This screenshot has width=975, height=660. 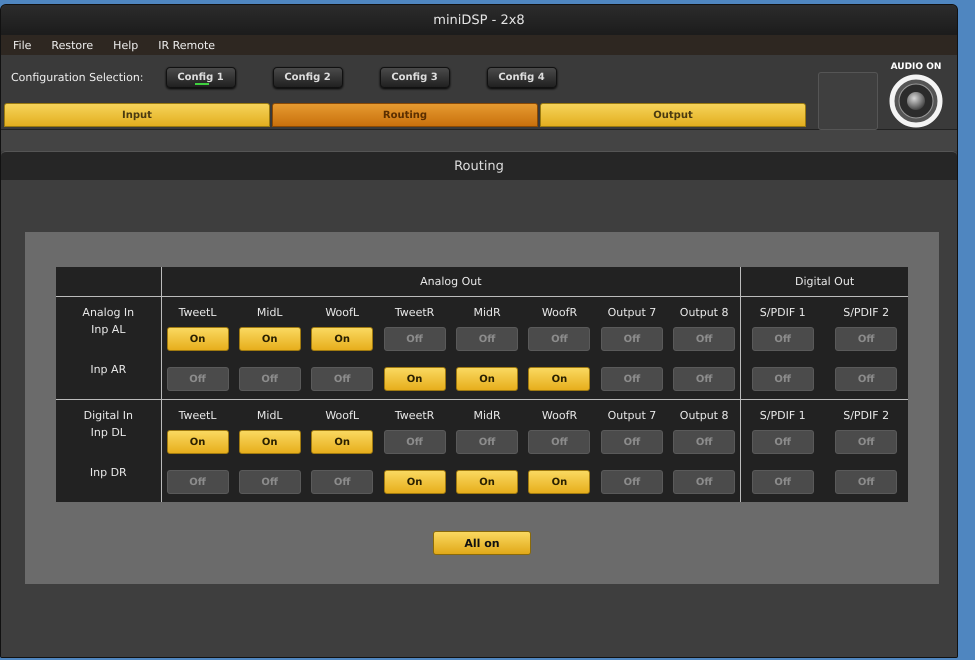 What do you see at coordinates (201, 77) in the screenshot?
I see `config-button: Config 1` at bounding box center [201, 77].